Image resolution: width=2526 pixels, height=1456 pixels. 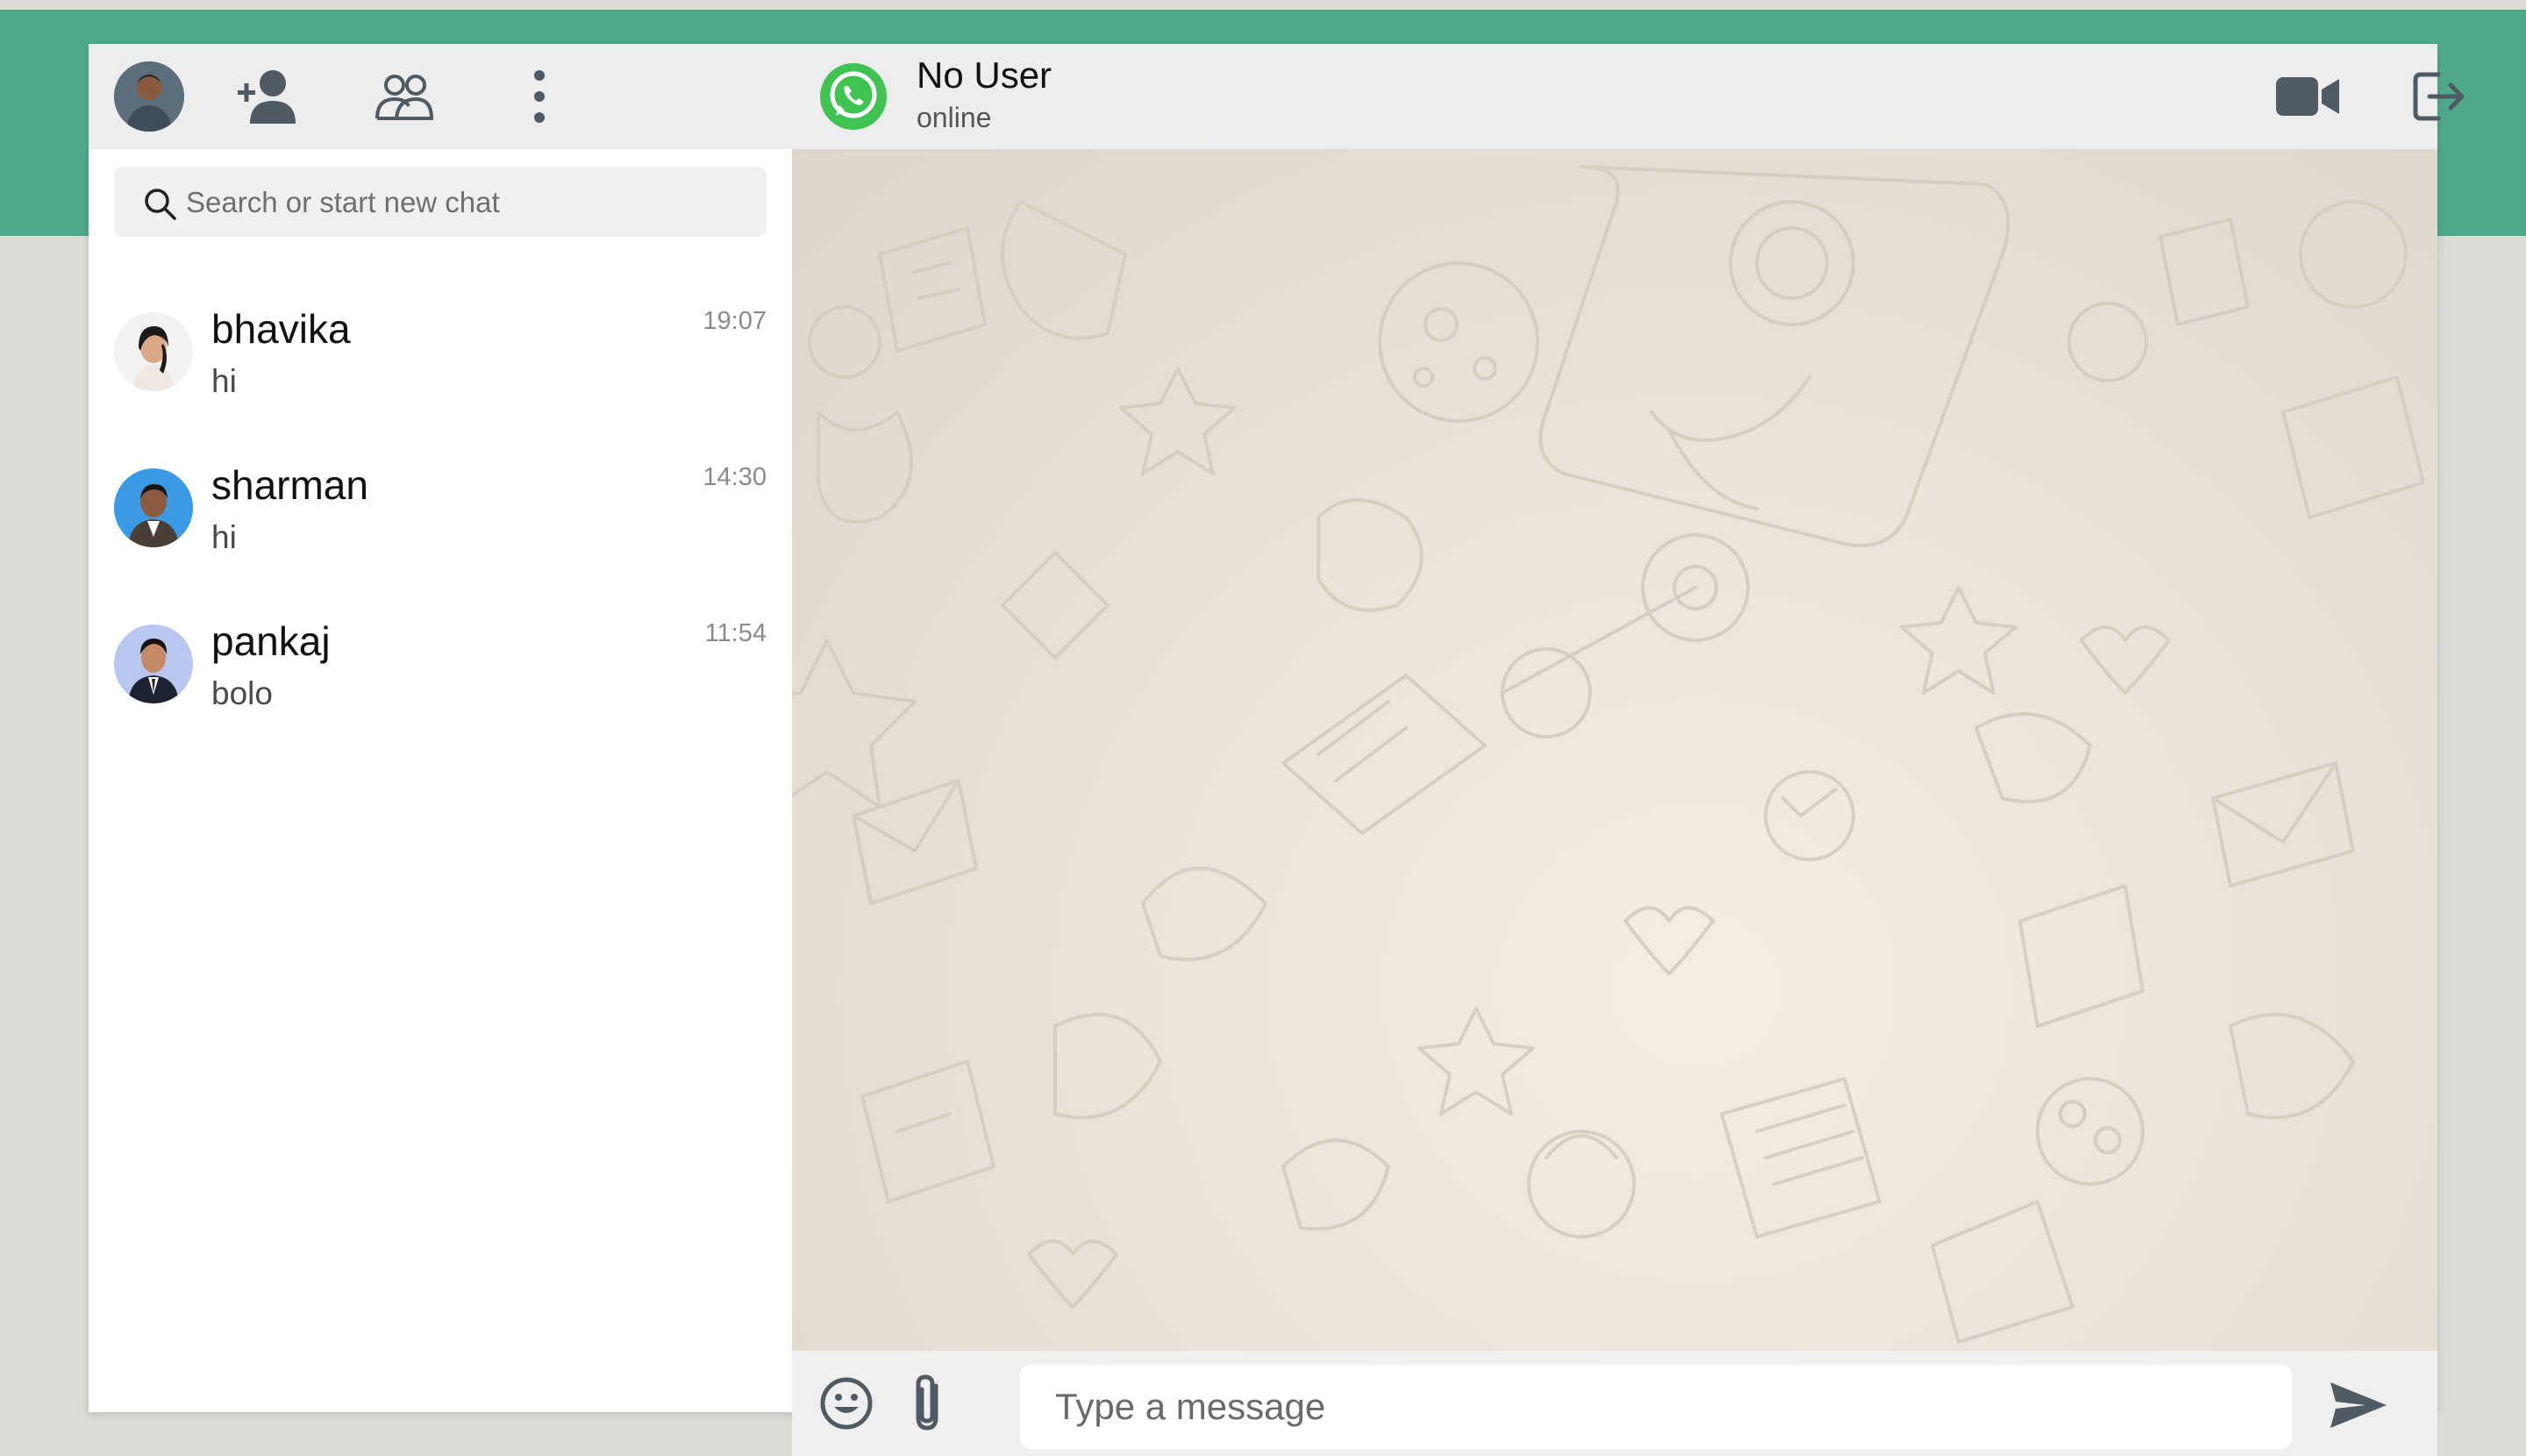 I want to click on search-box, so click(x=440, y=203).